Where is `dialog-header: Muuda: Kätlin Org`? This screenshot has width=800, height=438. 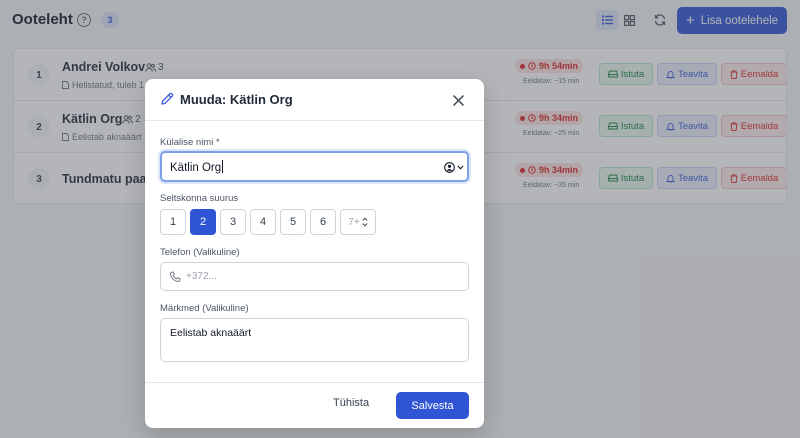
dialog-header: Muuda: Kätlin Org is located at coordinates (314, 100).